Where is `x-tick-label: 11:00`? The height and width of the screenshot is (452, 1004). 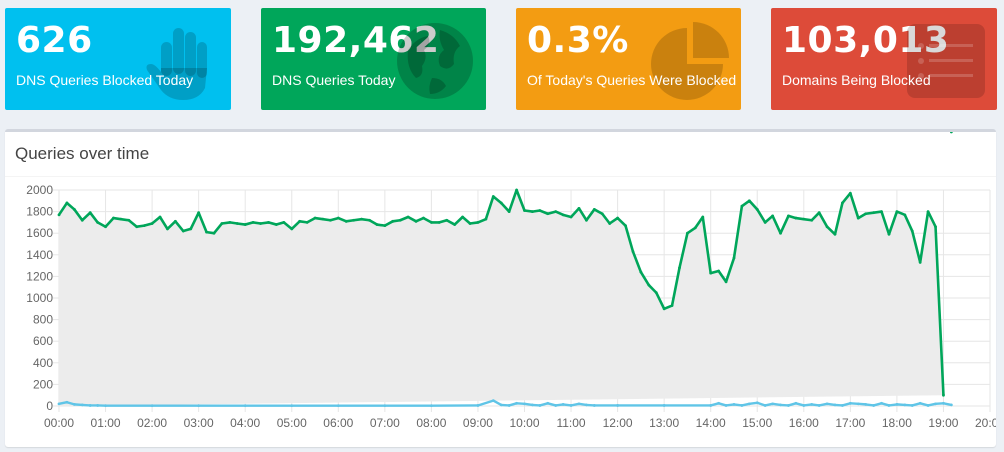
x-tick-label: 11:00 is located at coordinates (570, 423).